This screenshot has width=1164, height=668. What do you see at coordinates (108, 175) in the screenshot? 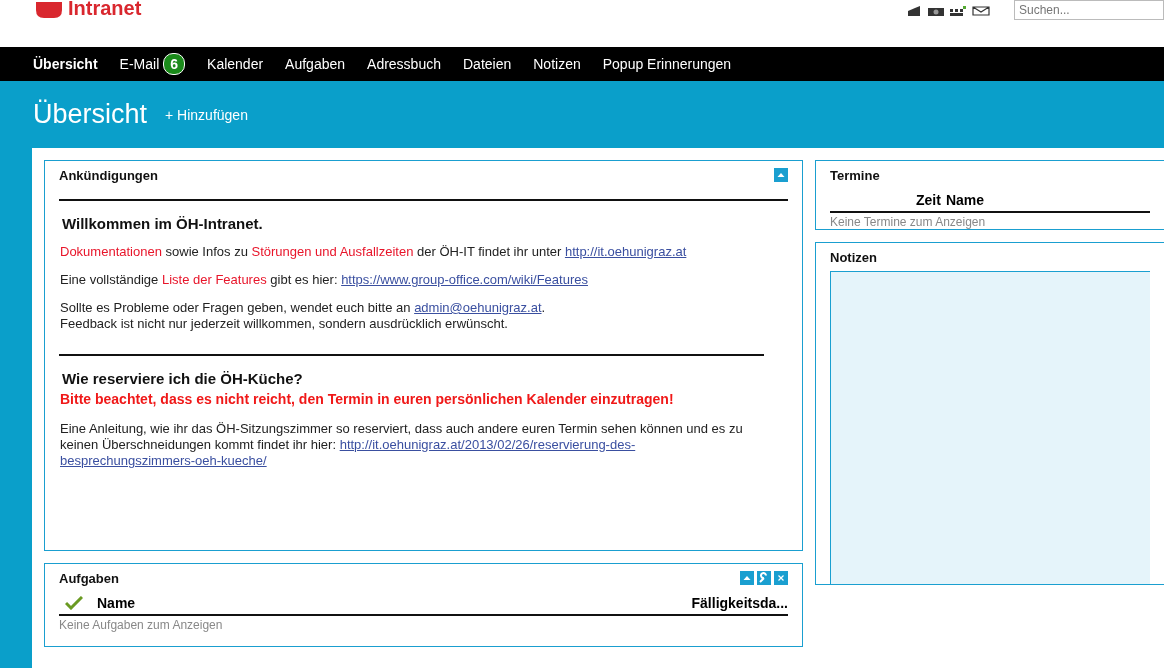
I see `panel-title: Ankündigungen` at bounding box center [108, 175].